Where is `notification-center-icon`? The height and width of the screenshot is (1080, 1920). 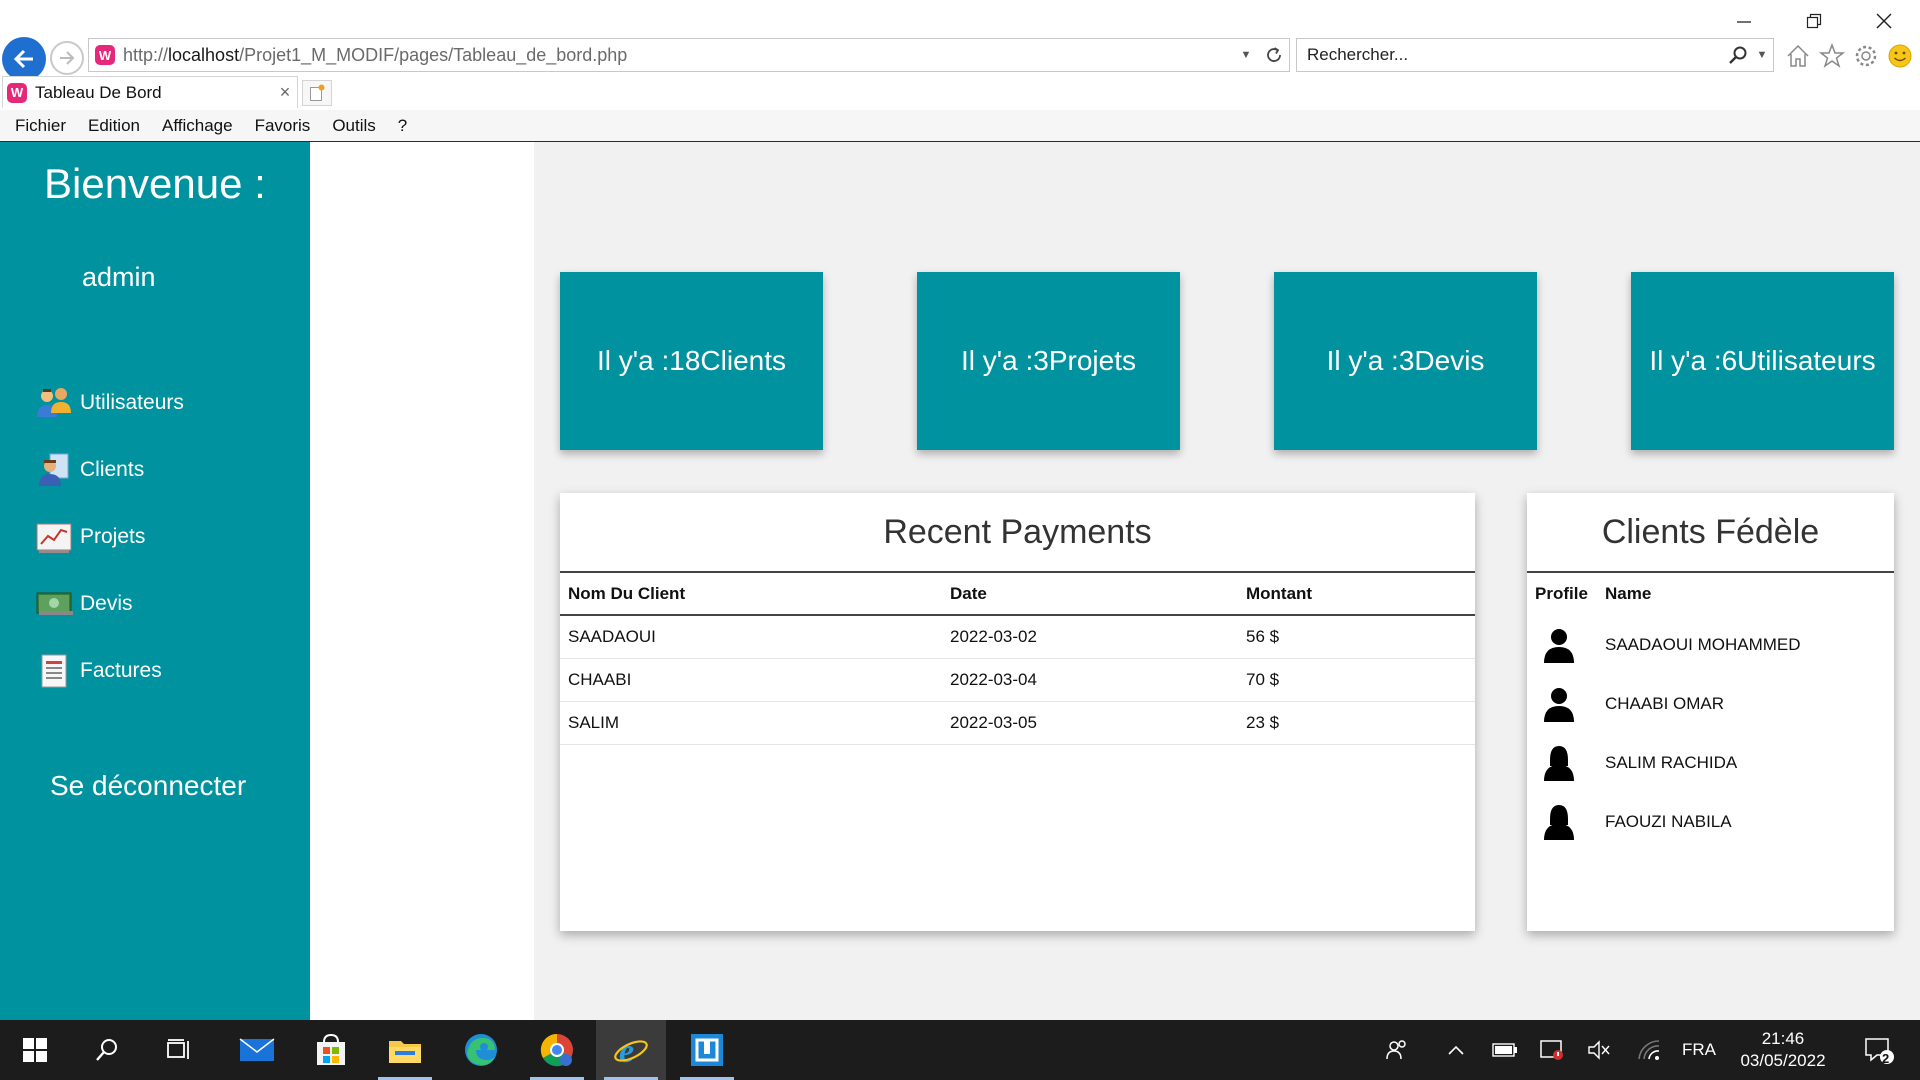
notification-center-icon is located at coordinates (1879, 1051).